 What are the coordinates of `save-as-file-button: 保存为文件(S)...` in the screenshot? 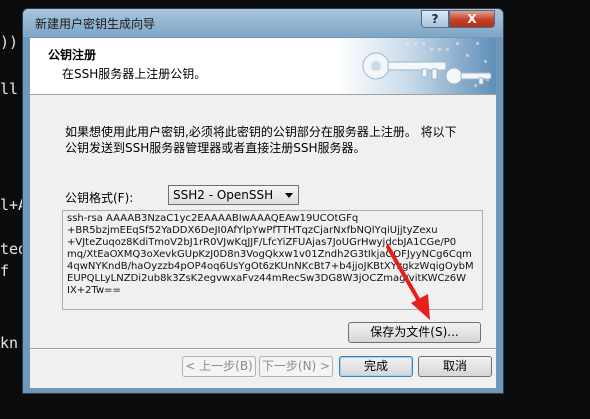 It's located at (414, 332).